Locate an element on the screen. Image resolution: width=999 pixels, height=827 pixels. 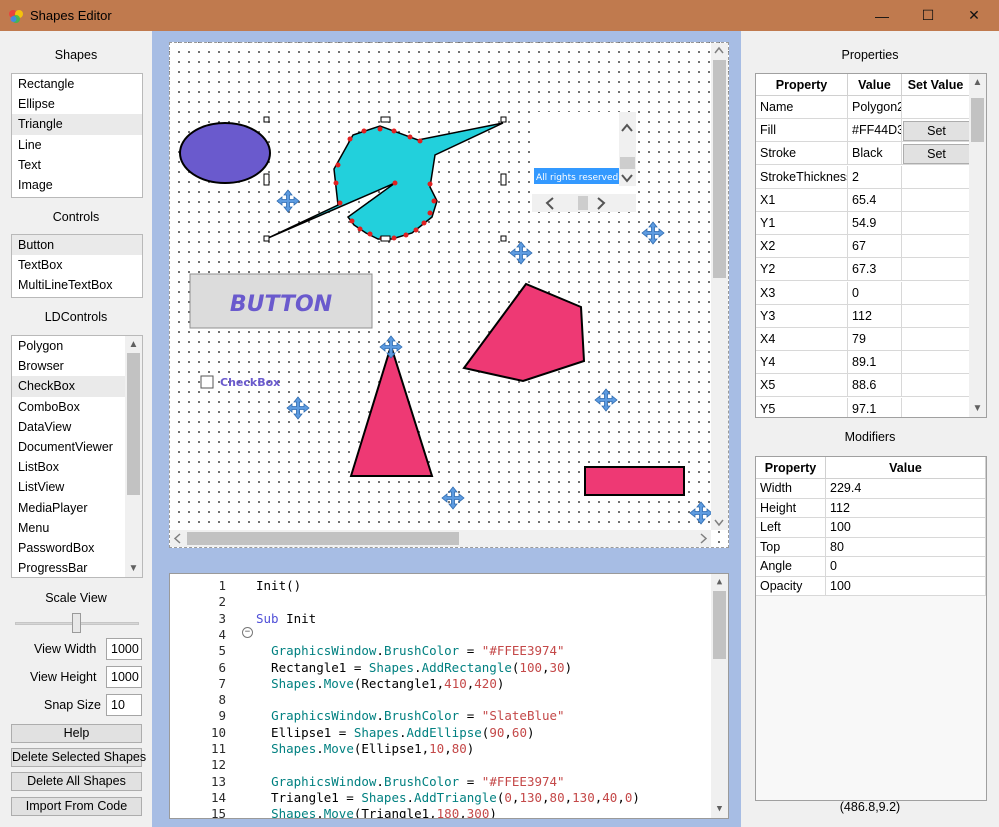
table-row: Angle 0 is located at coordinates (871, 567).